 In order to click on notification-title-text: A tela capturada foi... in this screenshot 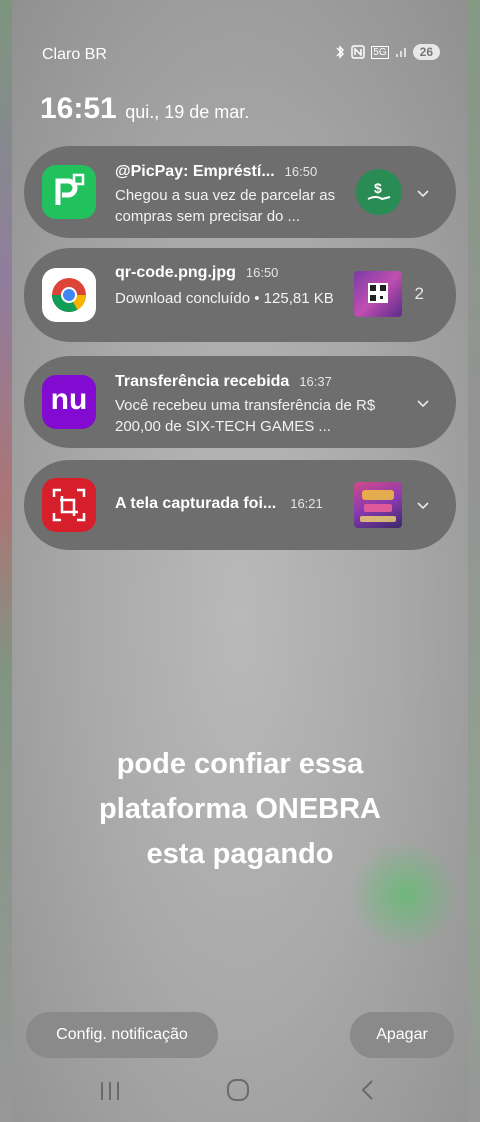, I will do `click(196, 503)`.